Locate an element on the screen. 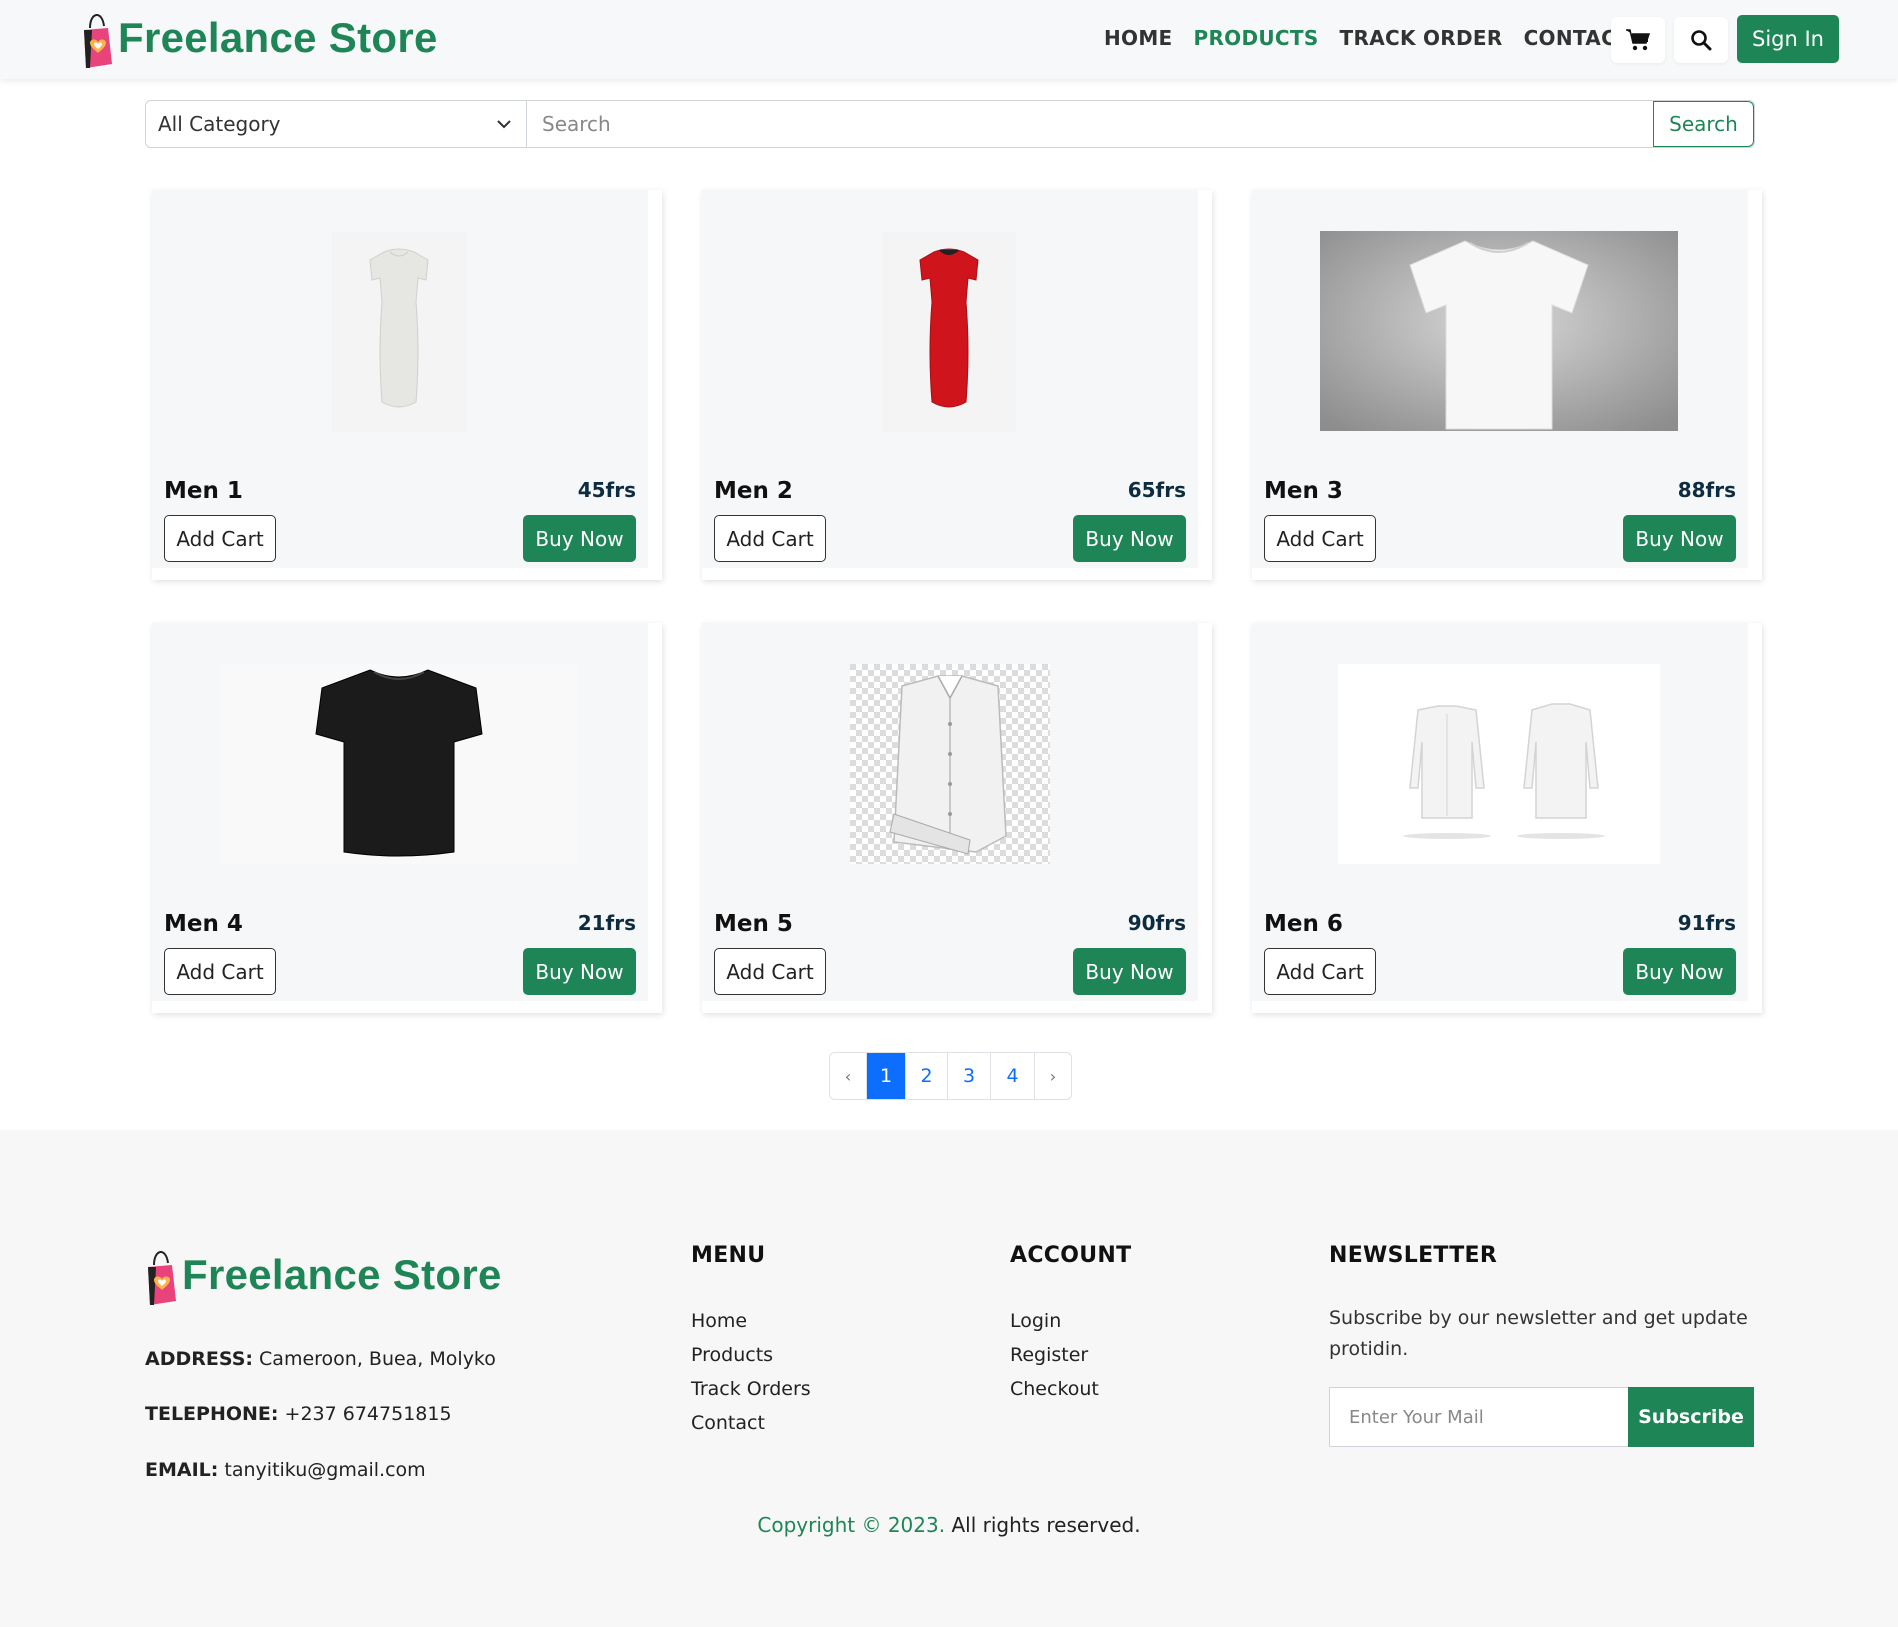 The height and width of the screenshot is (1627, 1898). footer-email: EMAIL: tanyitiku@gmail.com is located at coordinates (285, 1470).